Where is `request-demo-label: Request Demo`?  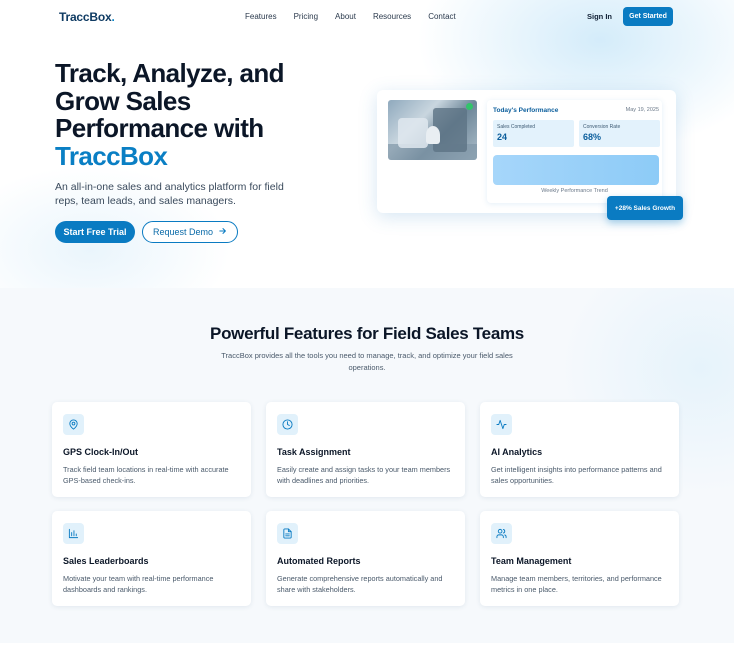
request-demo-label: Request Demo is located at coordinates (183, 232).